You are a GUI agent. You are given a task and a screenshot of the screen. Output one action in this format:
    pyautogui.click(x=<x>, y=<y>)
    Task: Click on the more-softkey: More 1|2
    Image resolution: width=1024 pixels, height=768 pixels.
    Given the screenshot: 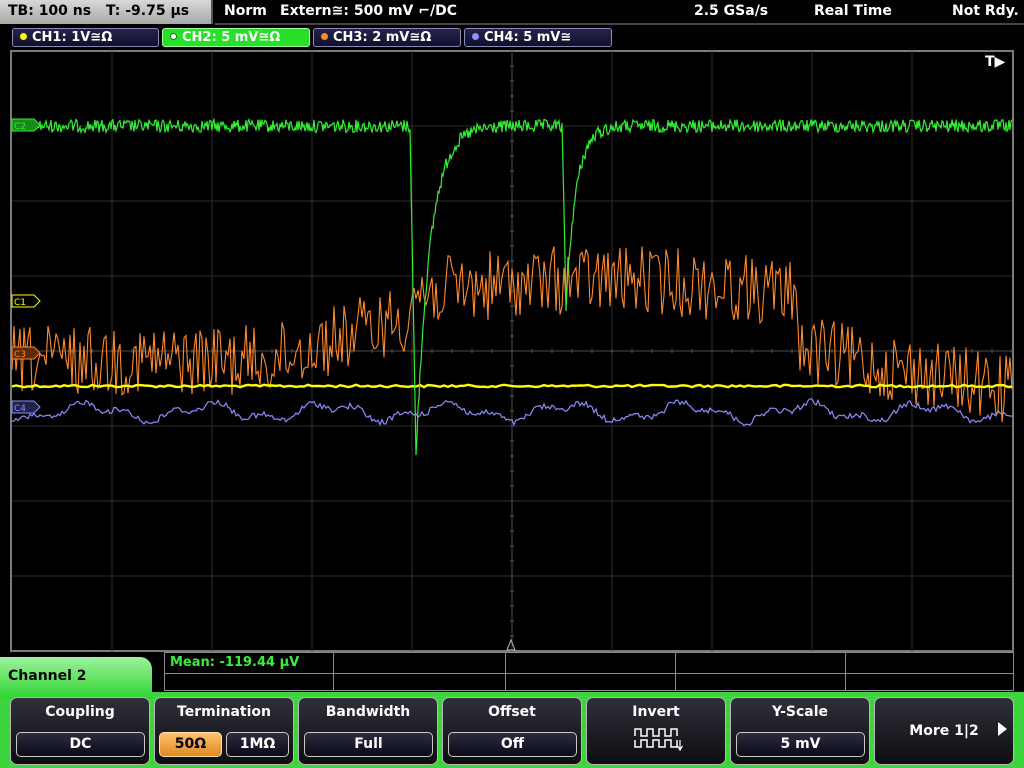 What is the action you would take?
    pyautogui.click(x=944, y=731)
    